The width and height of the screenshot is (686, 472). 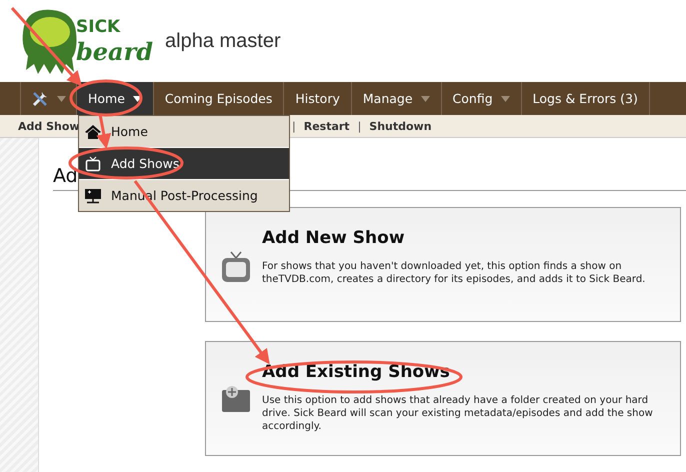 What do you see at coordinates (223, 41) in the screenshot?
I see `site-subtitle: alpha master` at bounding box center [223, 41].